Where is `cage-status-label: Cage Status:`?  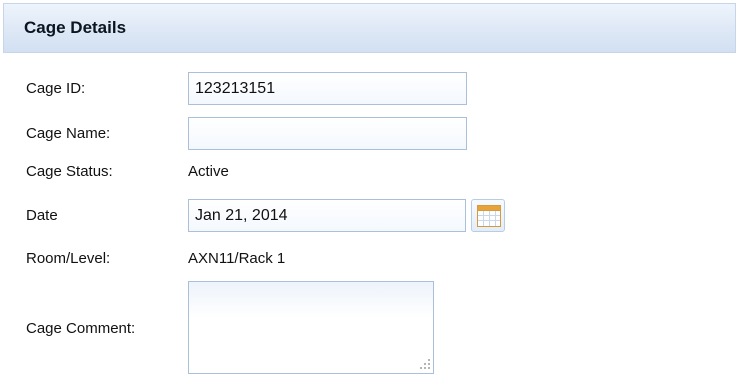 cage-status-label: Cage Status: is located at coordinates (69, 171).